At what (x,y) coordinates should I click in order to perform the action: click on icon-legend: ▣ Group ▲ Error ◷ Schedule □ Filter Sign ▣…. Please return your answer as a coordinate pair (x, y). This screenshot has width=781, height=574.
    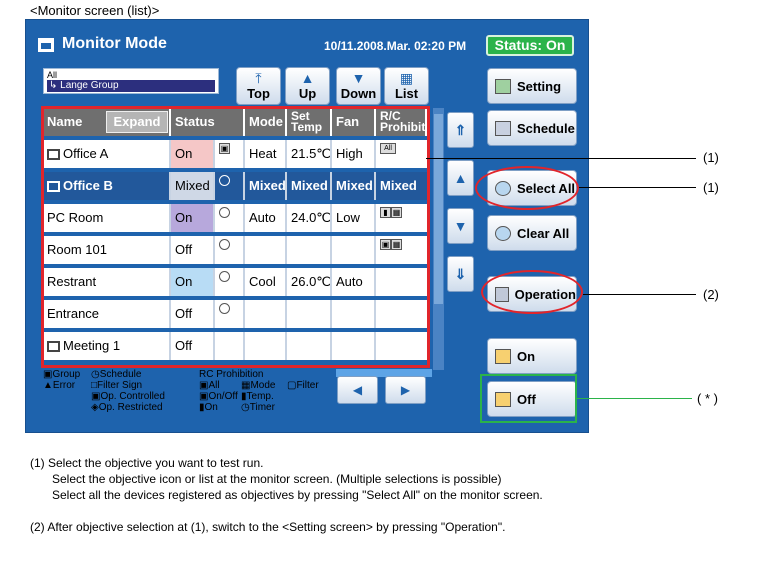
    Looking at the image, I should click on (181, 391).